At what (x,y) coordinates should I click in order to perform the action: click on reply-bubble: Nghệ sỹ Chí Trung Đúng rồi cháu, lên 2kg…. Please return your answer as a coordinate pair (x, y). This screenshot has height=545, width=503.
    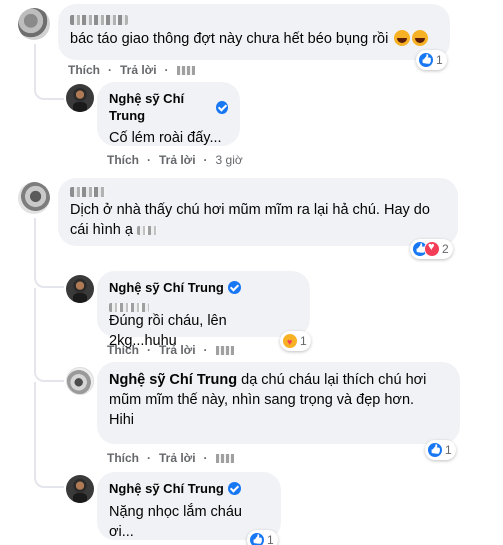
    Looking at the image, I should click on (203, 310).